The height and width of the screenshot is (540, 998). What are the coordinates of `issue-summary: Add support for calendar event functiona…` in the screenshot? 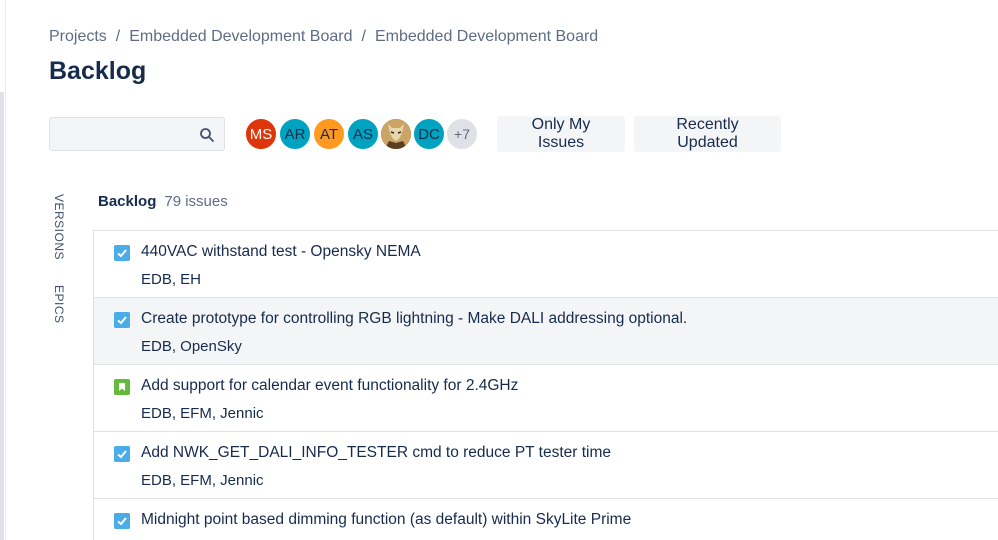 It's located at (330, 385).